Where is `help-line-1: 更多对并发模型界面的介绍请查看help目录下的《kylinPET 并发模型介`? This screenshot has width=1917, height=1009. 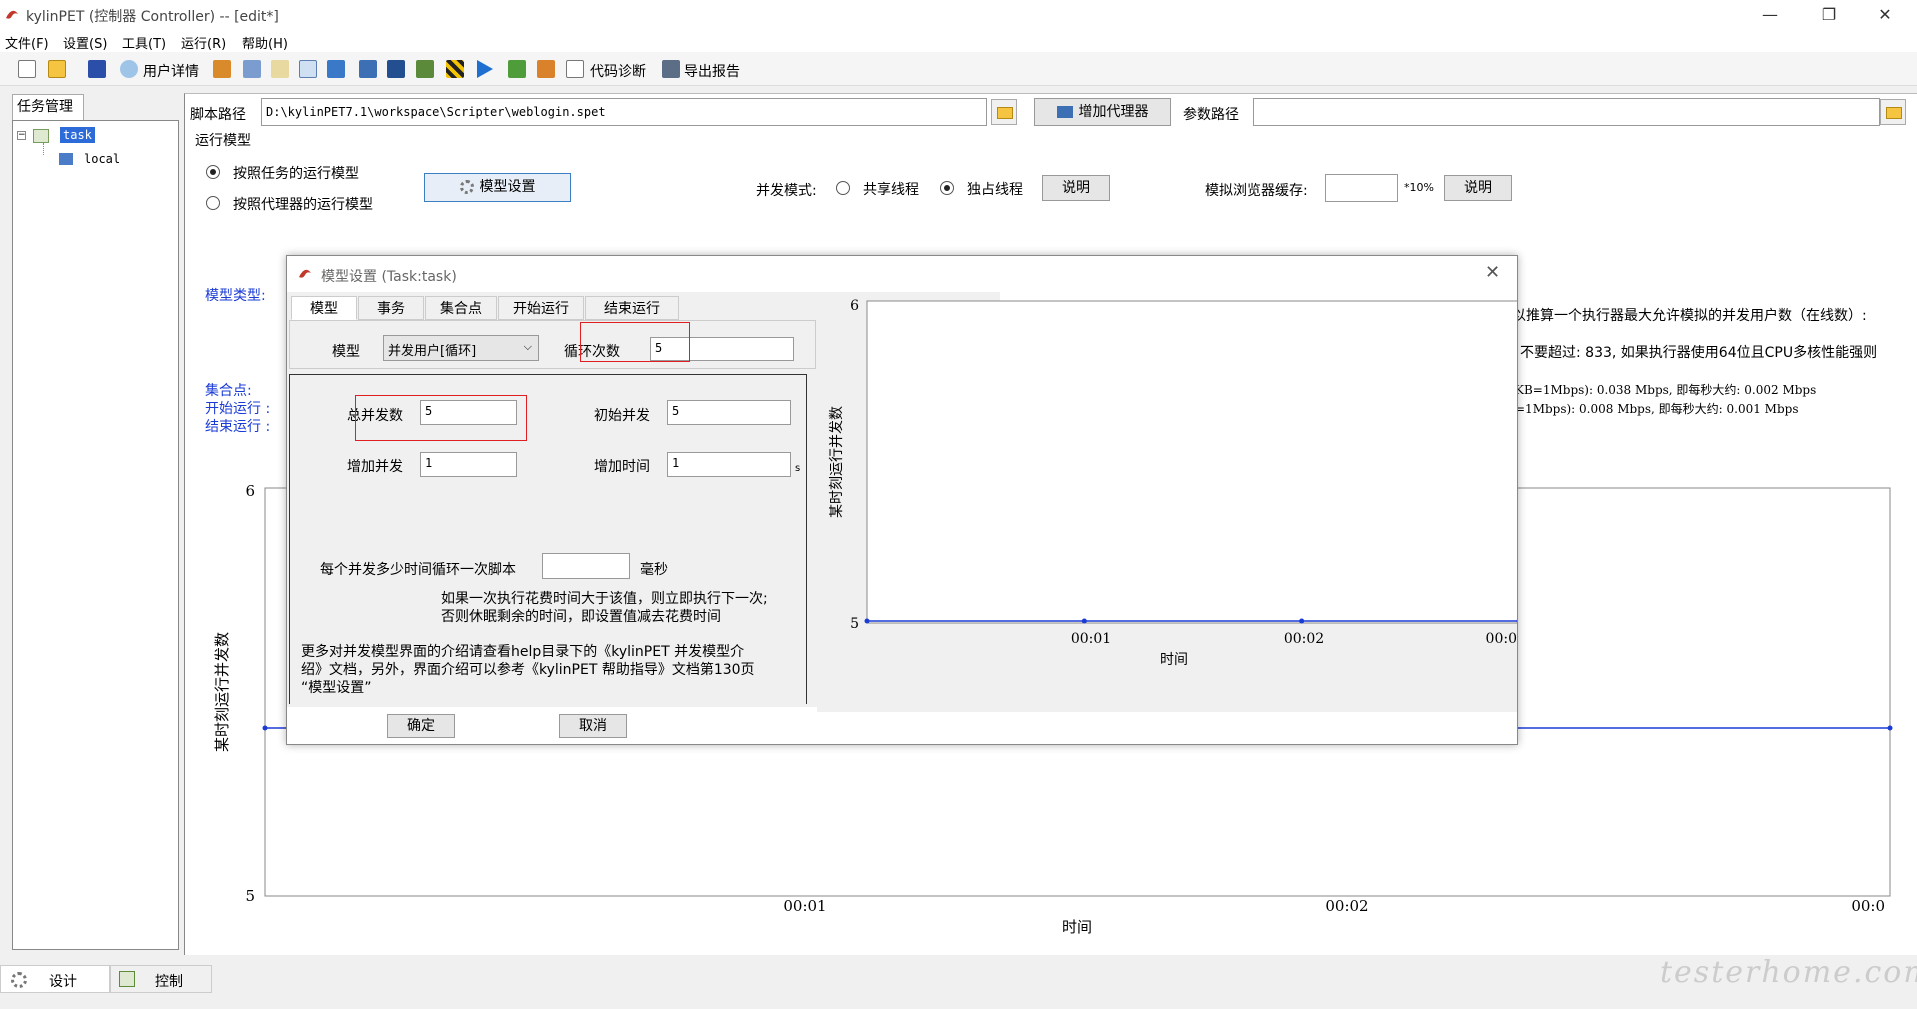
help-line-1: 更多对并发模型界面的介绍请查看help目录下的《kylinPET 并发模型介 is located at coordinates (523, 652).